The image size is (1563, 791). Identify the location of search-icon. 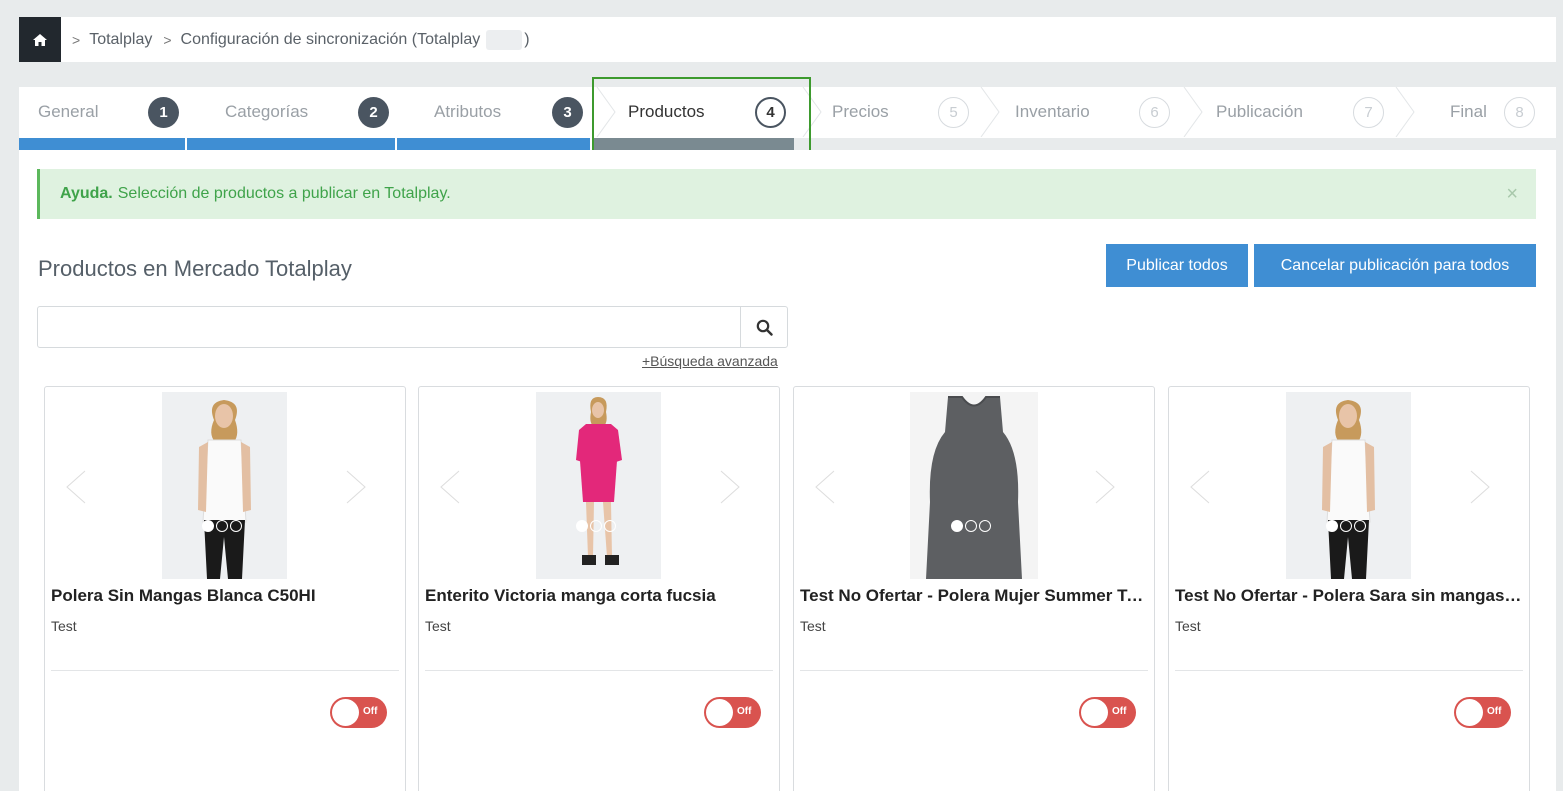
(764, 327).